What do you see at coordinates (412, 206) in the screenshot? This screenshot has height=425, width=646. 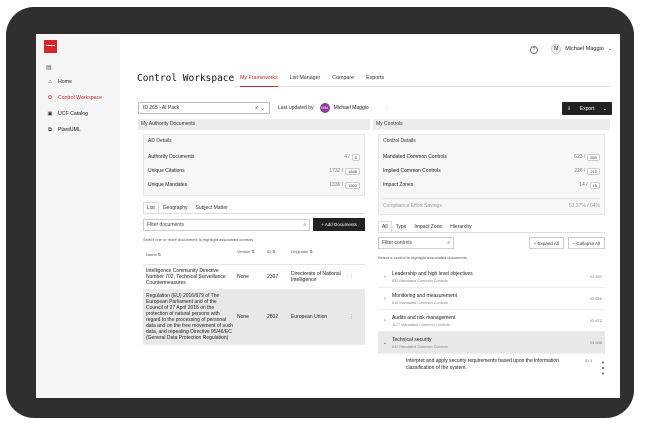 I see `effort-label: Compliance Effort Savings` at bounding box center [412, 206].